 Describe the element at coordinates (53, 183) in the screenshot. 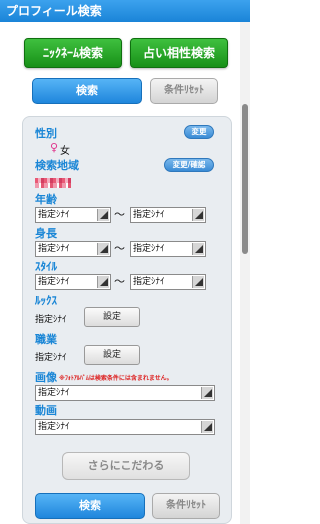

I see `area-value-redacted` at that location.